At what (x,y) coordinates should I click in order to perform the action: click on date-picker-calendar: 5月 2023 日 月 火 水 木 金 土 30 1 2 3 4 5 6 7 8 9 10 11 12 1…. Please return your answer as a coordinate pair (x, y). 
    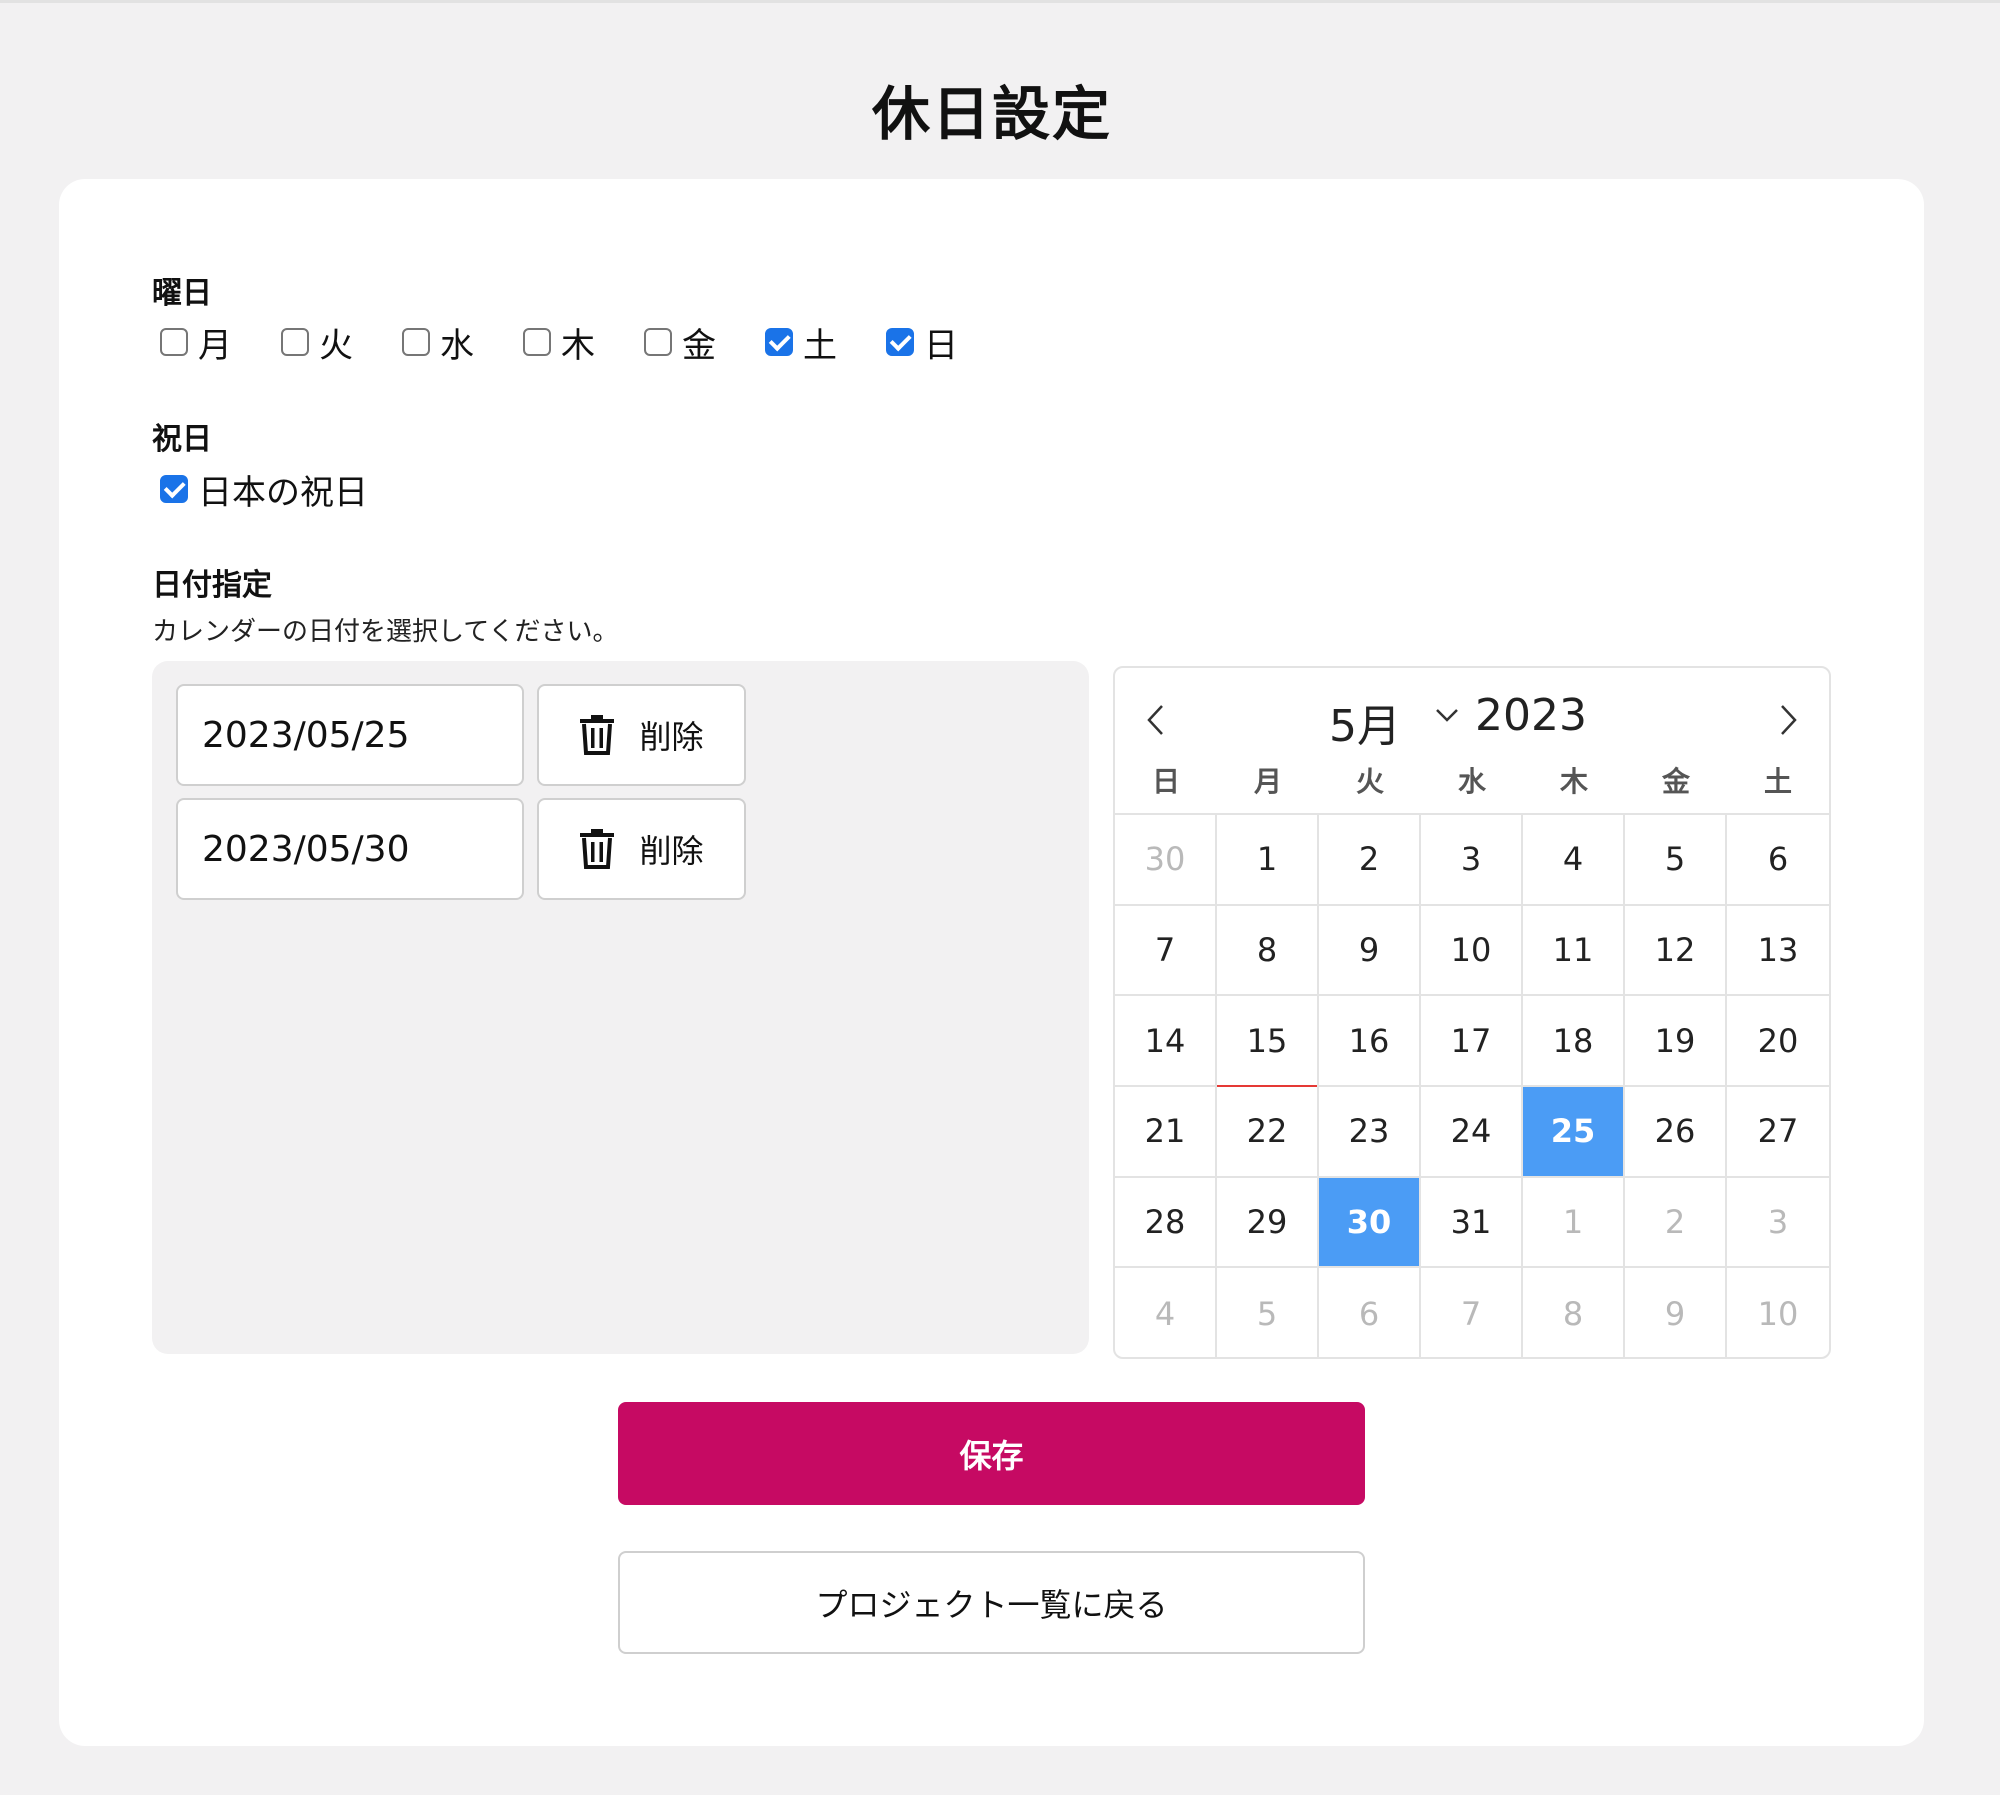
    Looking at the image, I should click on (1472, 1012).